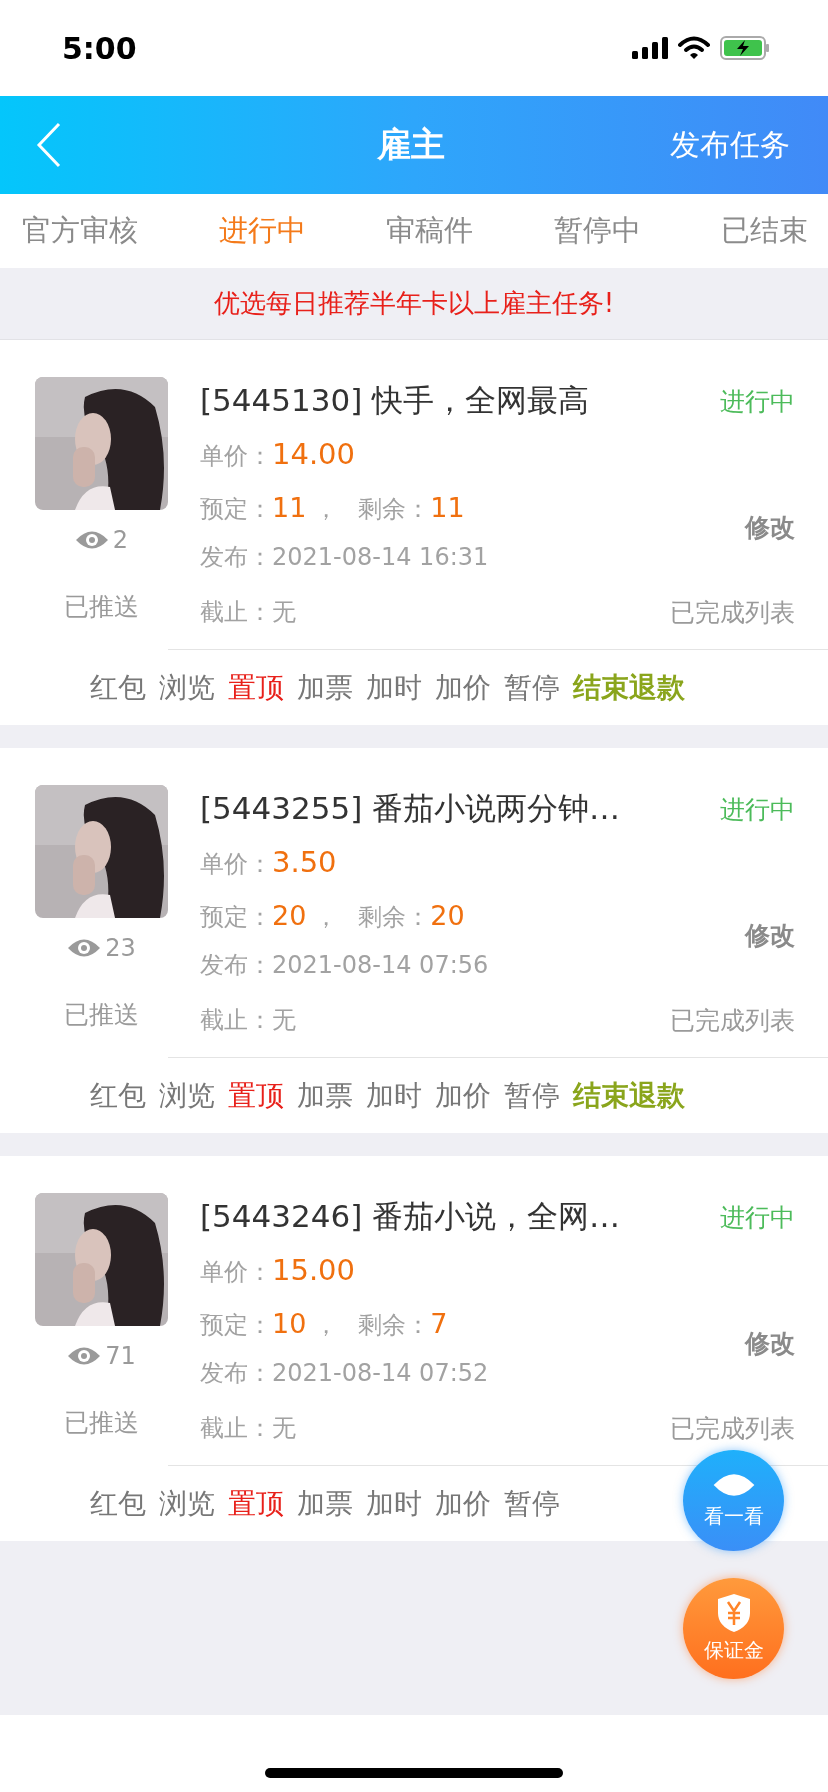 The image size is (828, 1792). I want to click on booked-value: 11, so click(289, 507).